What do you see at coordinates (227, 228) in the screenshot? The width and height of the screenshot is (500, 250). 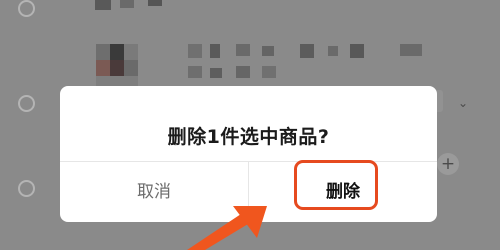 I see `pointer-arrow-icon` at bounding box center [227, 228].